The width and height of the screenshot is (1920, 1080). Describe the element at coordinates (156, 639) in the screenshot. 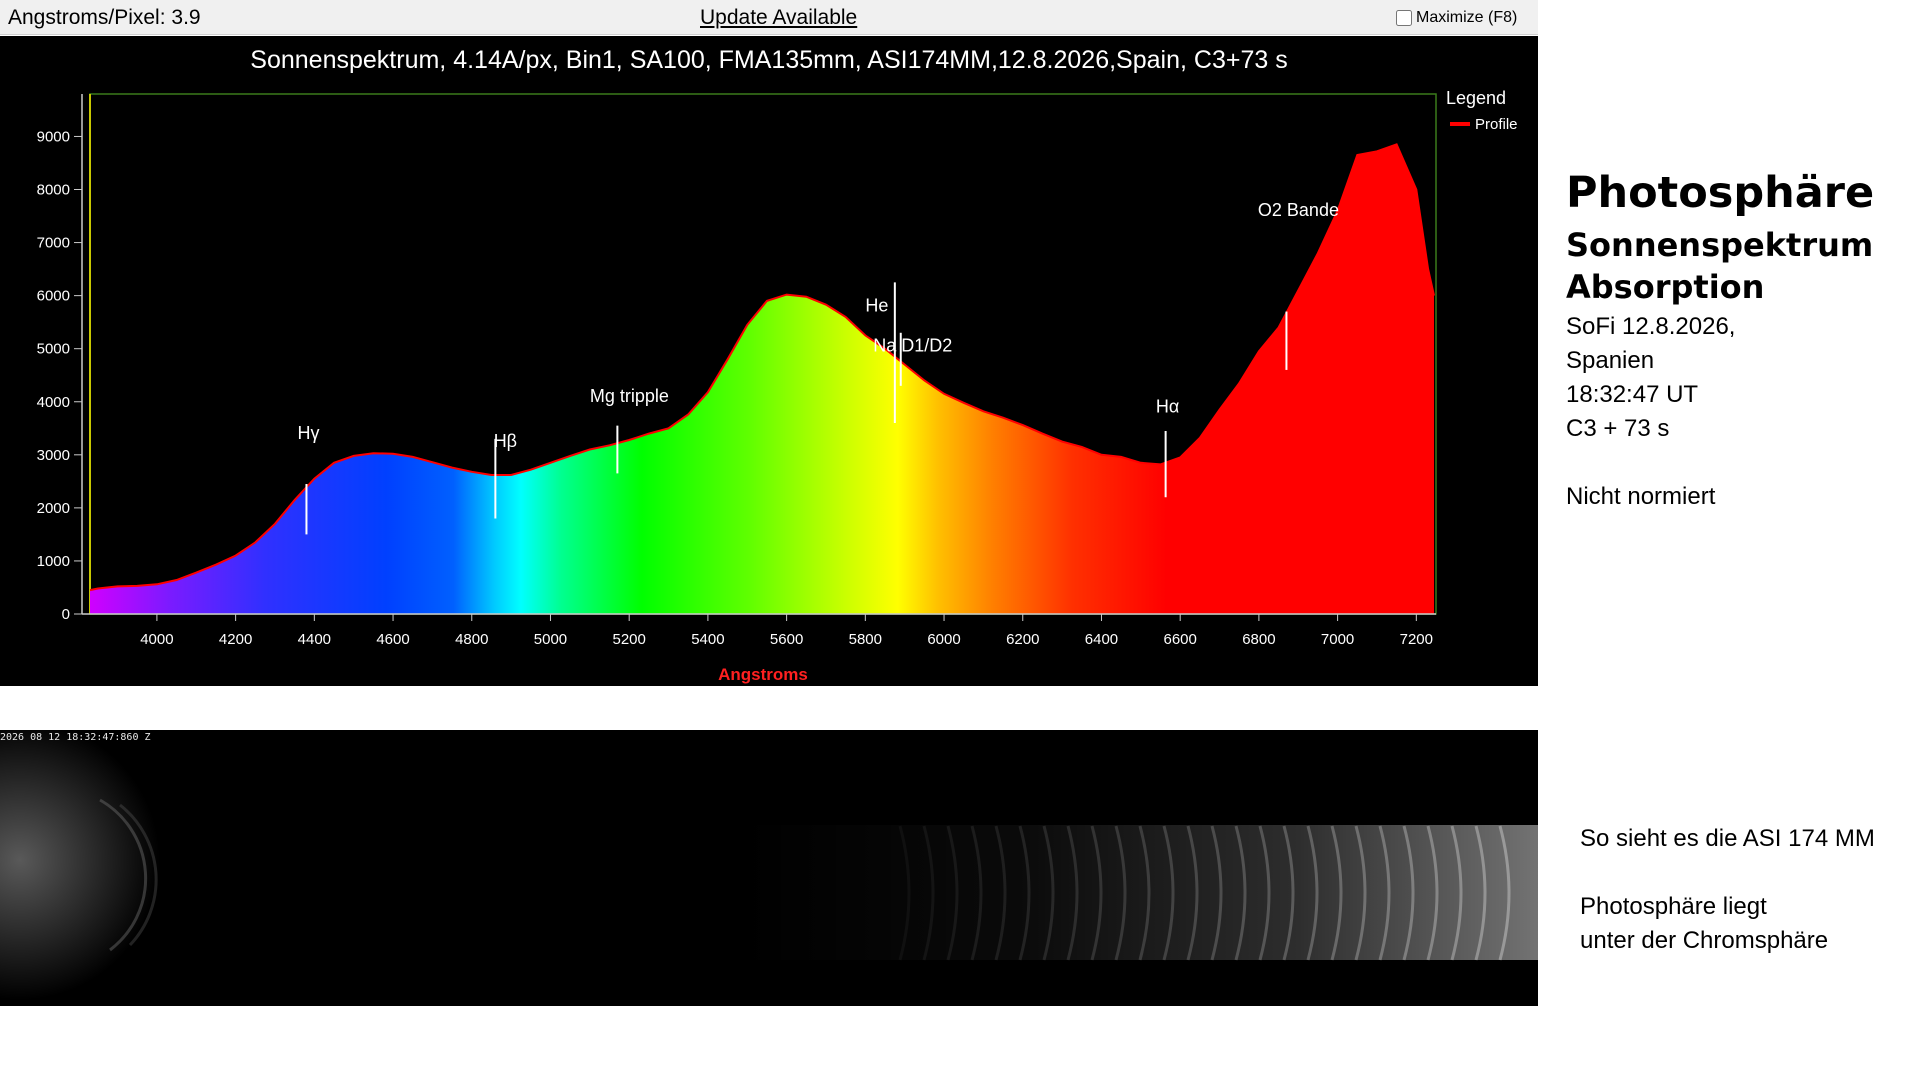

I see `x-tick-label: 4000` at that location.